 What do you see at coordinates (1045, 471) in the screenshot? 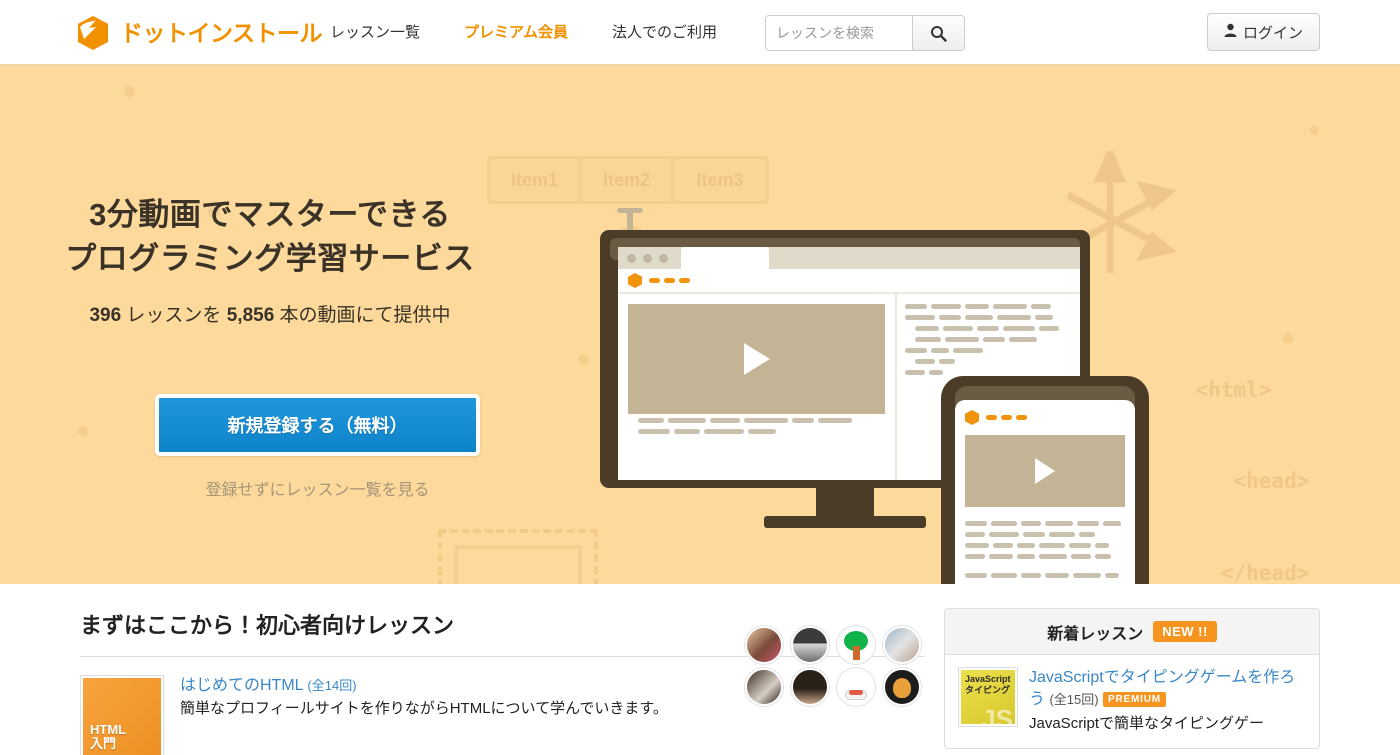
I see `mock-phone-video` at bounding box center [1045, 471].